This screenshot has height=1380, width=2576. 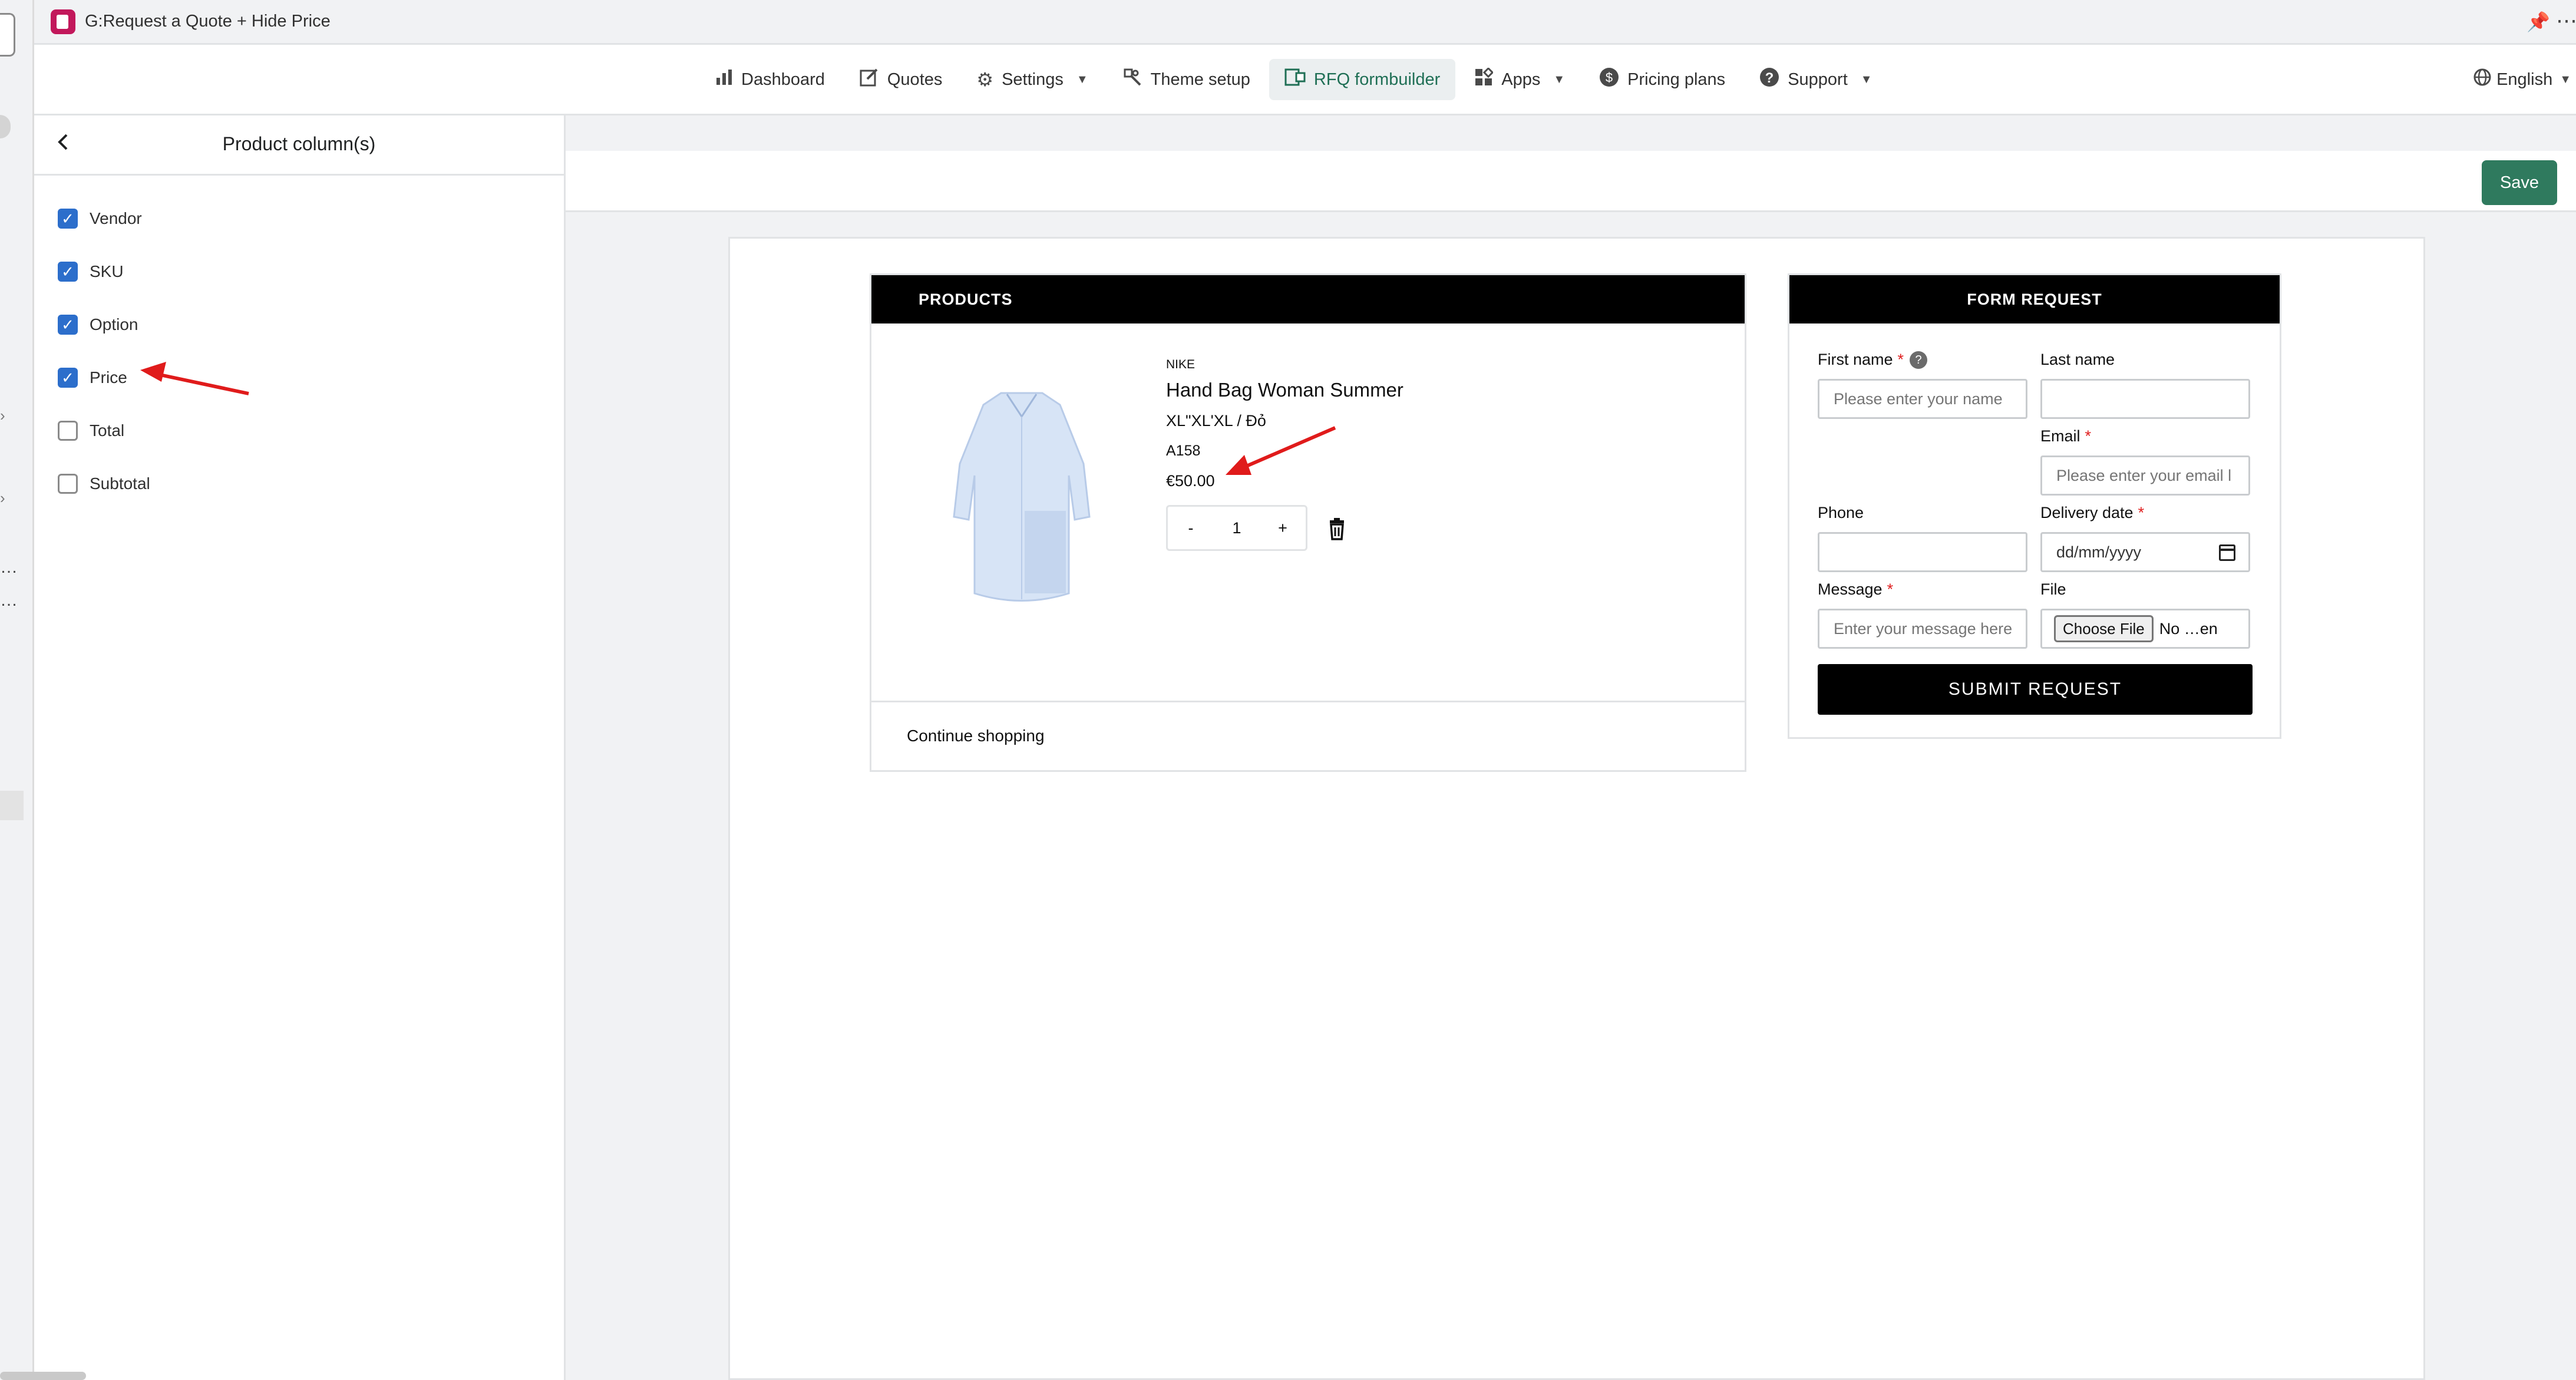 I want to click on horizontal-scrollbar, so click(x=43, y=1376).